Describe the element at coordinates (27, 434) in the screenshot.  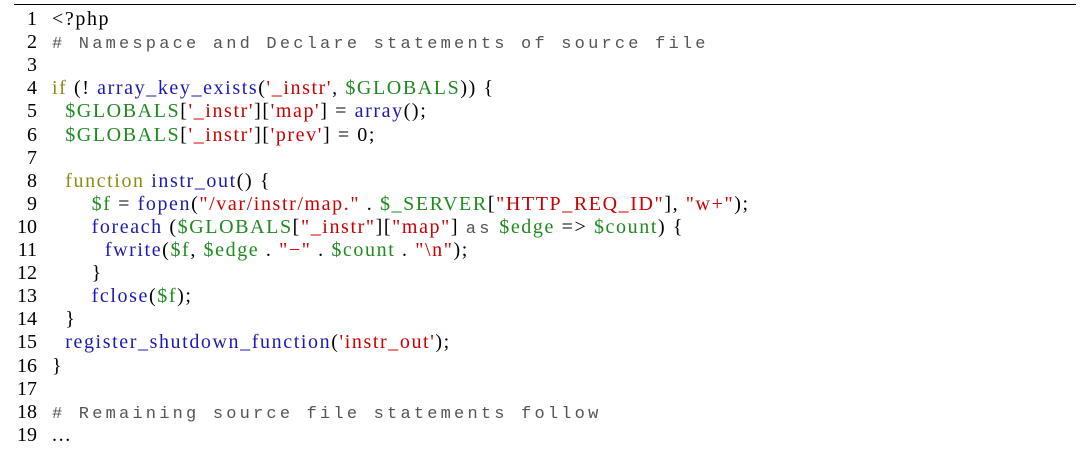
I see `line-number: 19` at that location.